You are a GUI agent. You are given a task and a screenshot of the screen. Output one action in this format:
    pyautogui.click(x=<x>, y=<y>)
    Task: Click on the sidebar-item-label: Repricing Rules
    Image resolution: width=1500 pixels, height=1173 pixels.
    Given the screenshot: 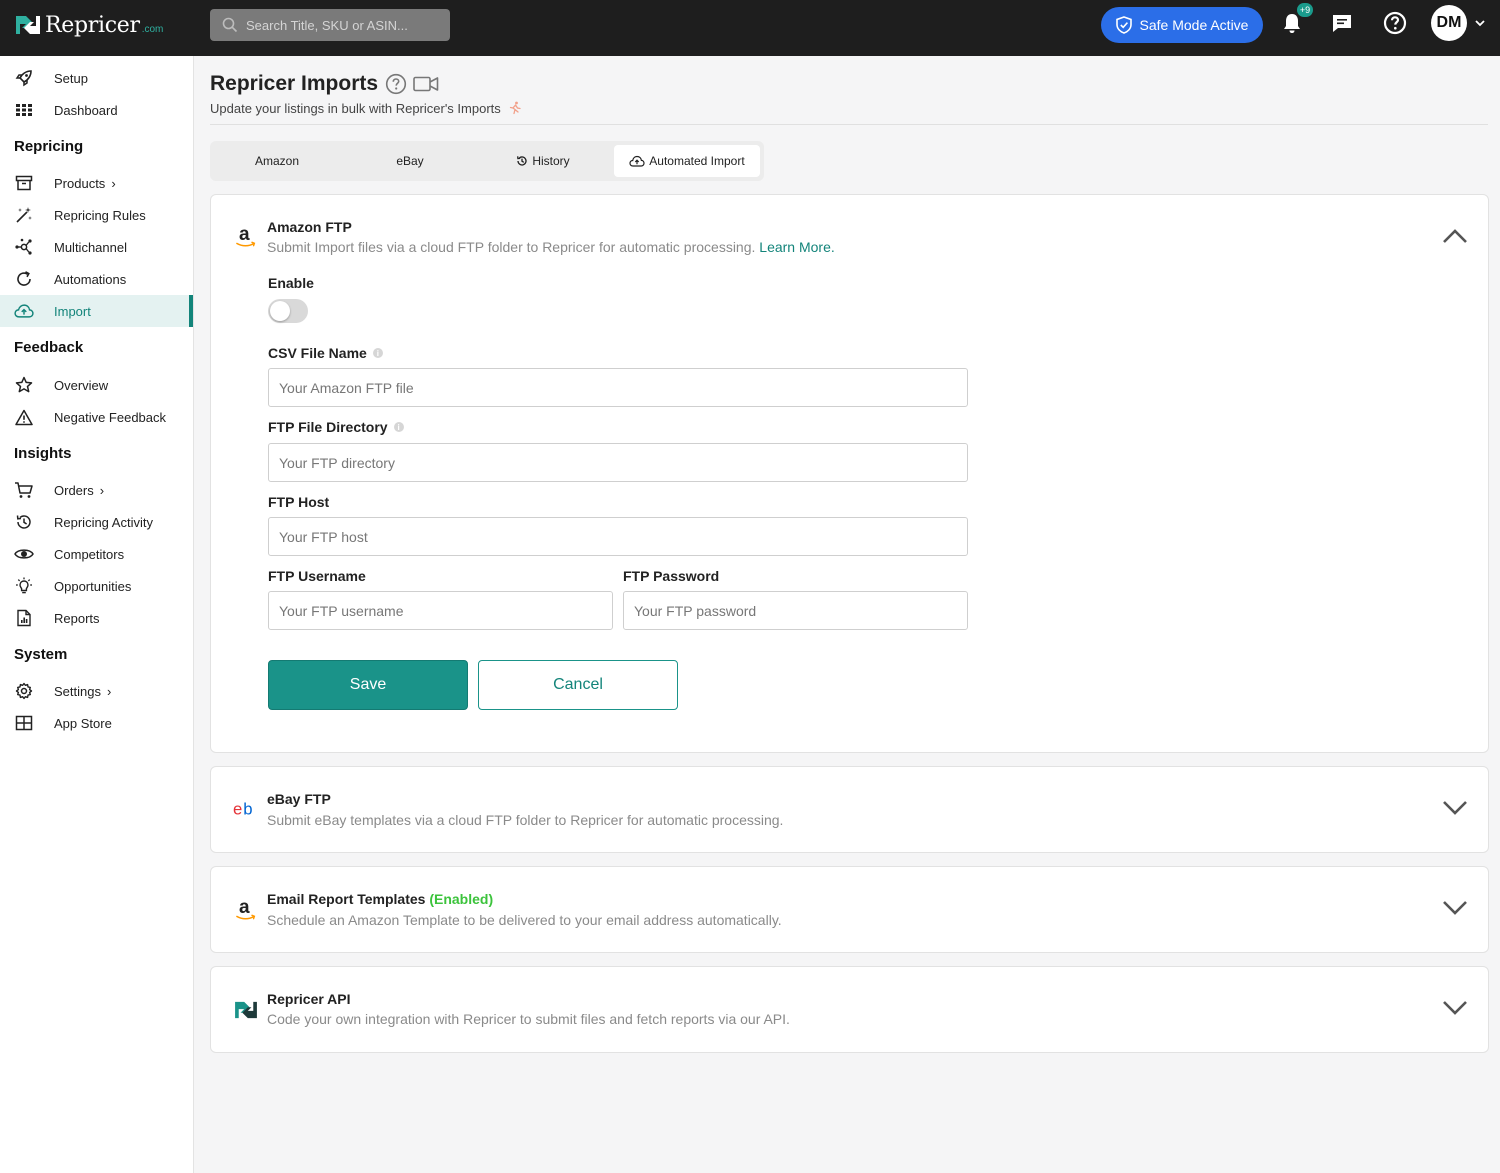 What is the action you would take?
    pyautogui.click(x=100, y=215)
    